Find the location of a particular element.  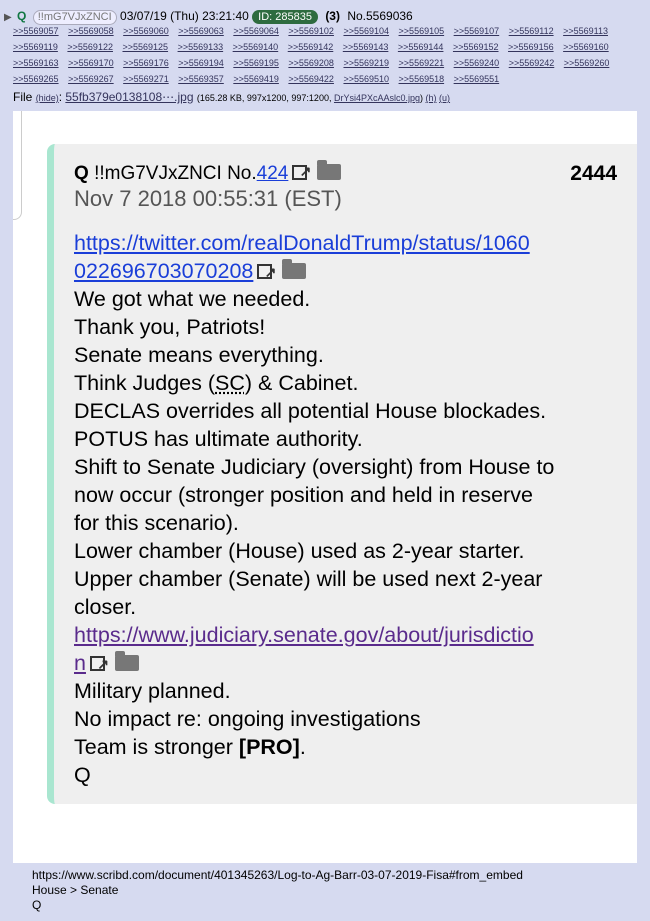

backlink: >>5569422 is located at coordinates (311, 79).